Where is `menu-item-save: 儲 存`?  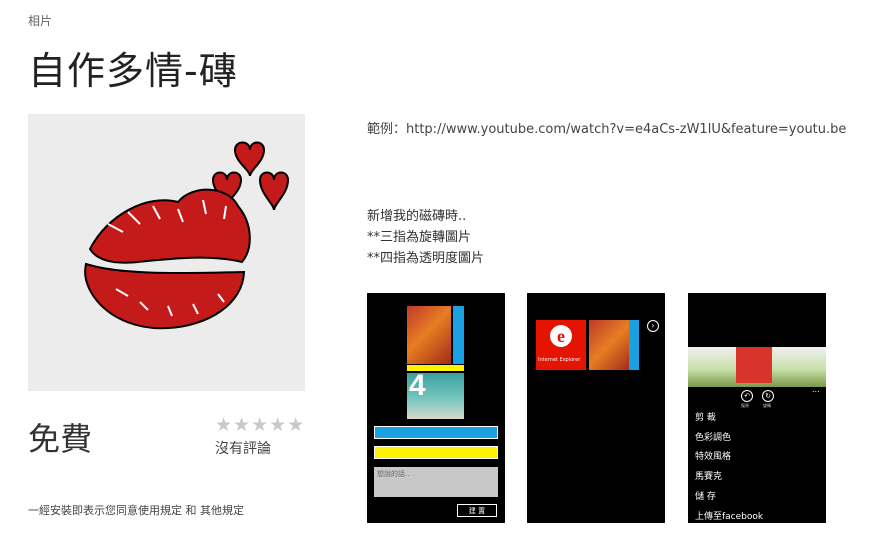 menu-item-save: 儲 存 is located at coordinates (705, 495).